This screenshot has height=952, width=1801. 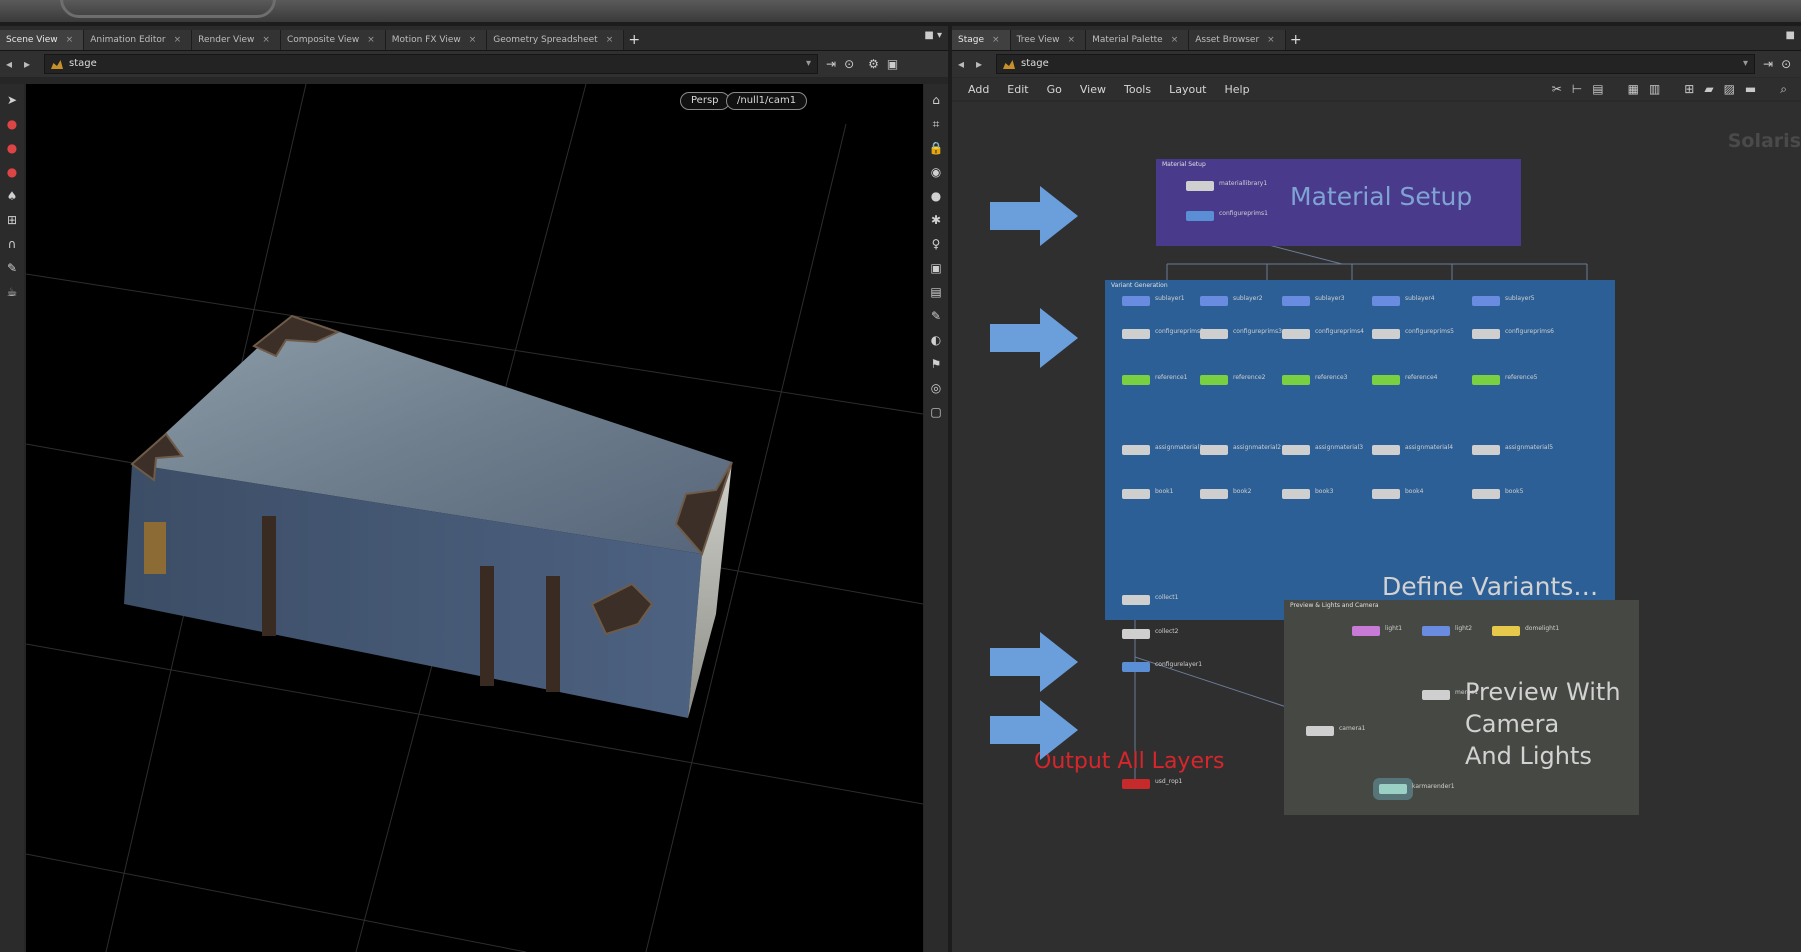 I want to click on safe-area-icon: ▢, so click(x=936, y=412).